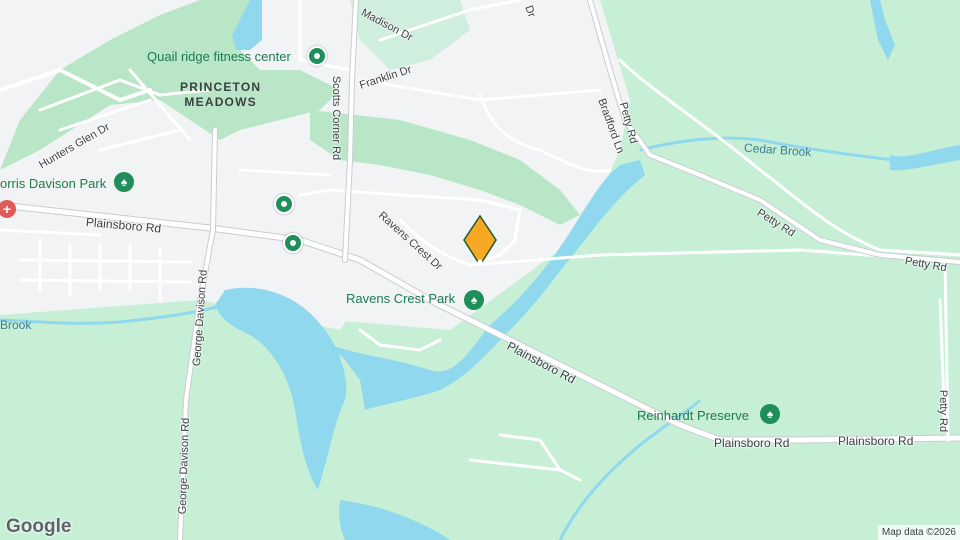  What do you see at coordinates (170, 85) in the screenshot?
I see `golf-course-area-west` at bounding box center [170, 85].